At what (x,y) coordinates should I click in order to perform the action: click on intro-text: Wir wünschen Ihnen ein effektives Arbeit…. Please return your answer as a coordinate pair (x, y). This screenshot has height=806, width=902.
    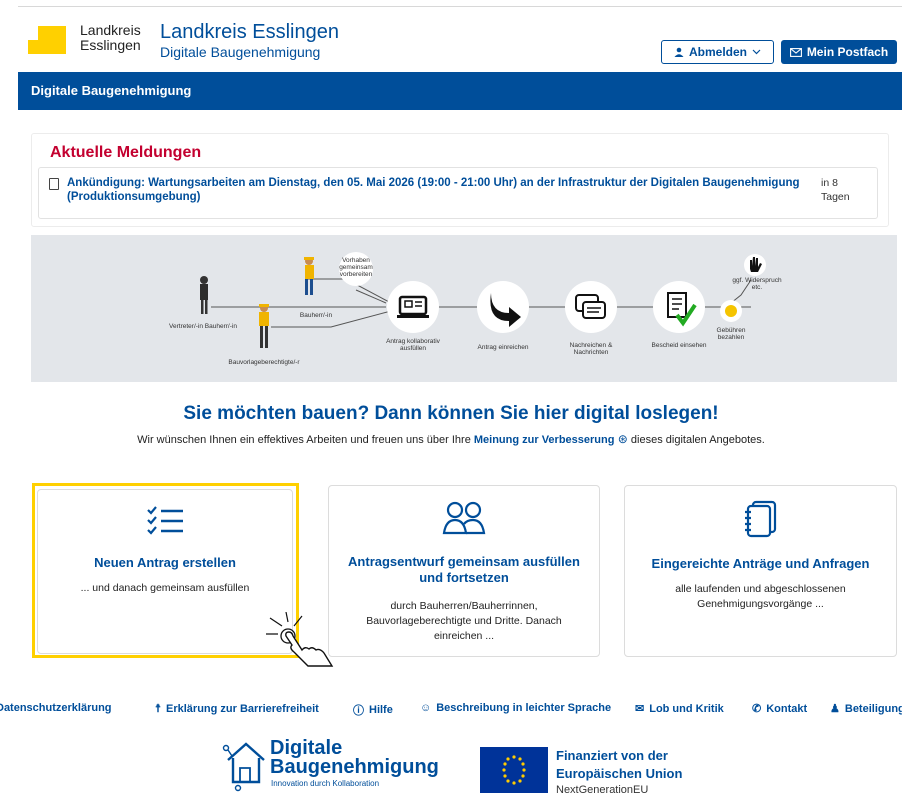
    Looking at the image, I should click on (451, 439).